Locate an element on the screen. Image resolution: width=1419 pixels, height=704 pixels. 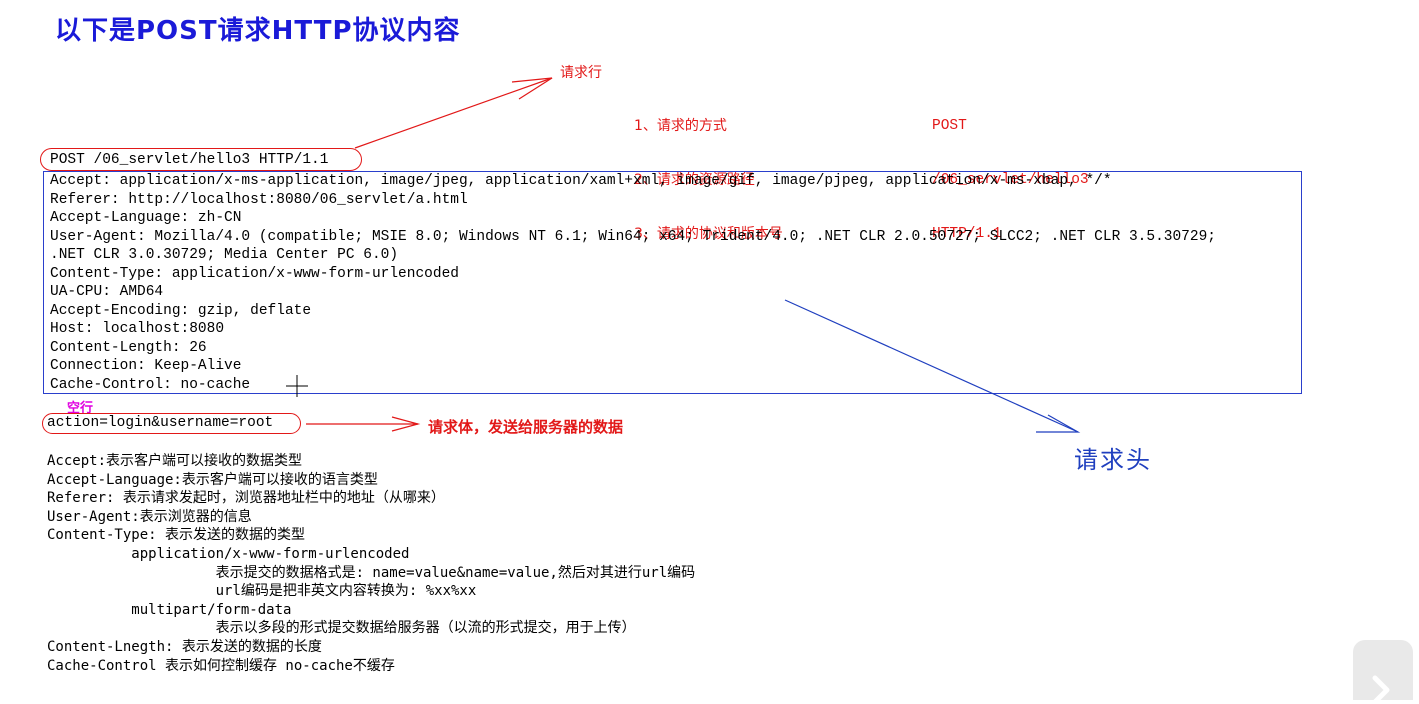
request-line-arrowhead is located at coordinates (532, 88).